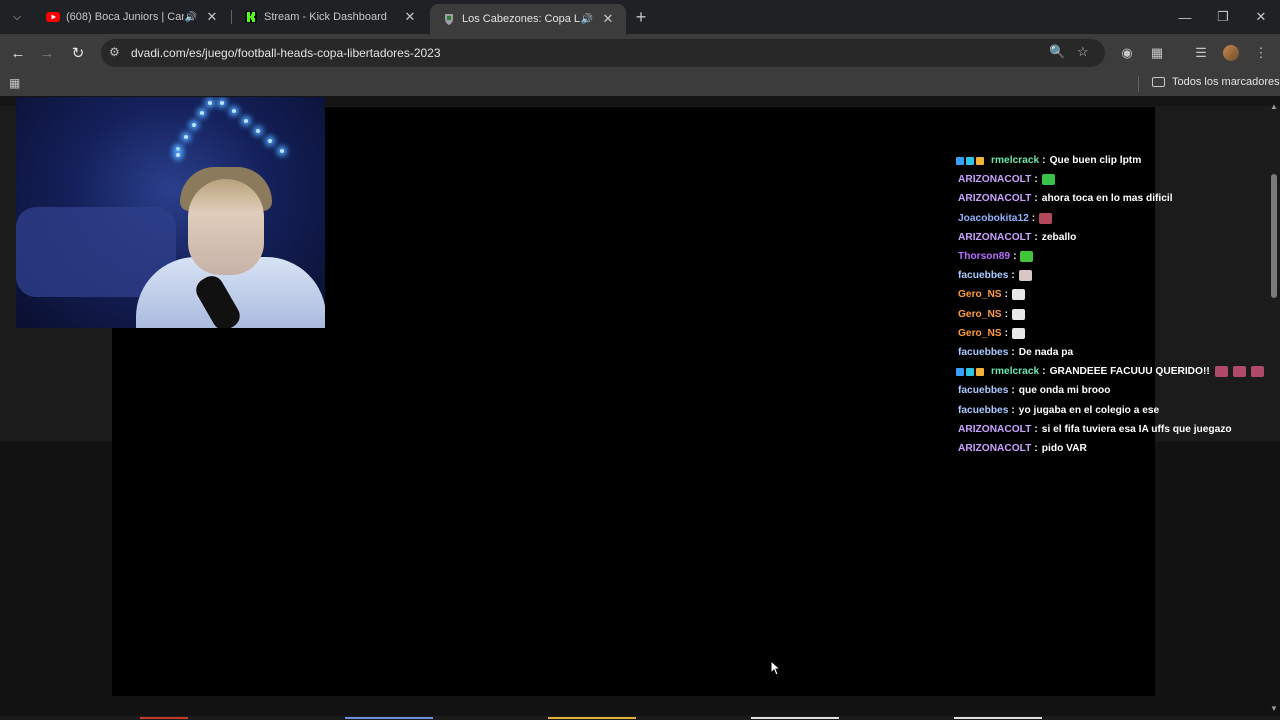 This screenshot has height=720, width=1280. Describe the element at coordinates (125, 17) in the screenshot. I see `tab-title: (608) Boca Juniors | Canciones` at that location.